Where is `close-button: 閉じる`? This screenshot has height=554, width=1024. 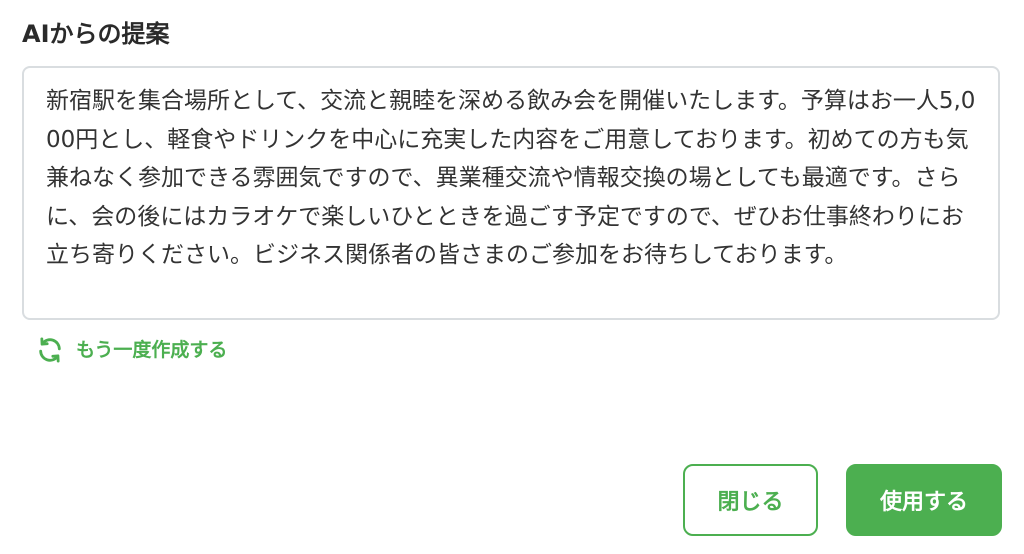 close-button: 閉じる is located at coordinates (750, 500).